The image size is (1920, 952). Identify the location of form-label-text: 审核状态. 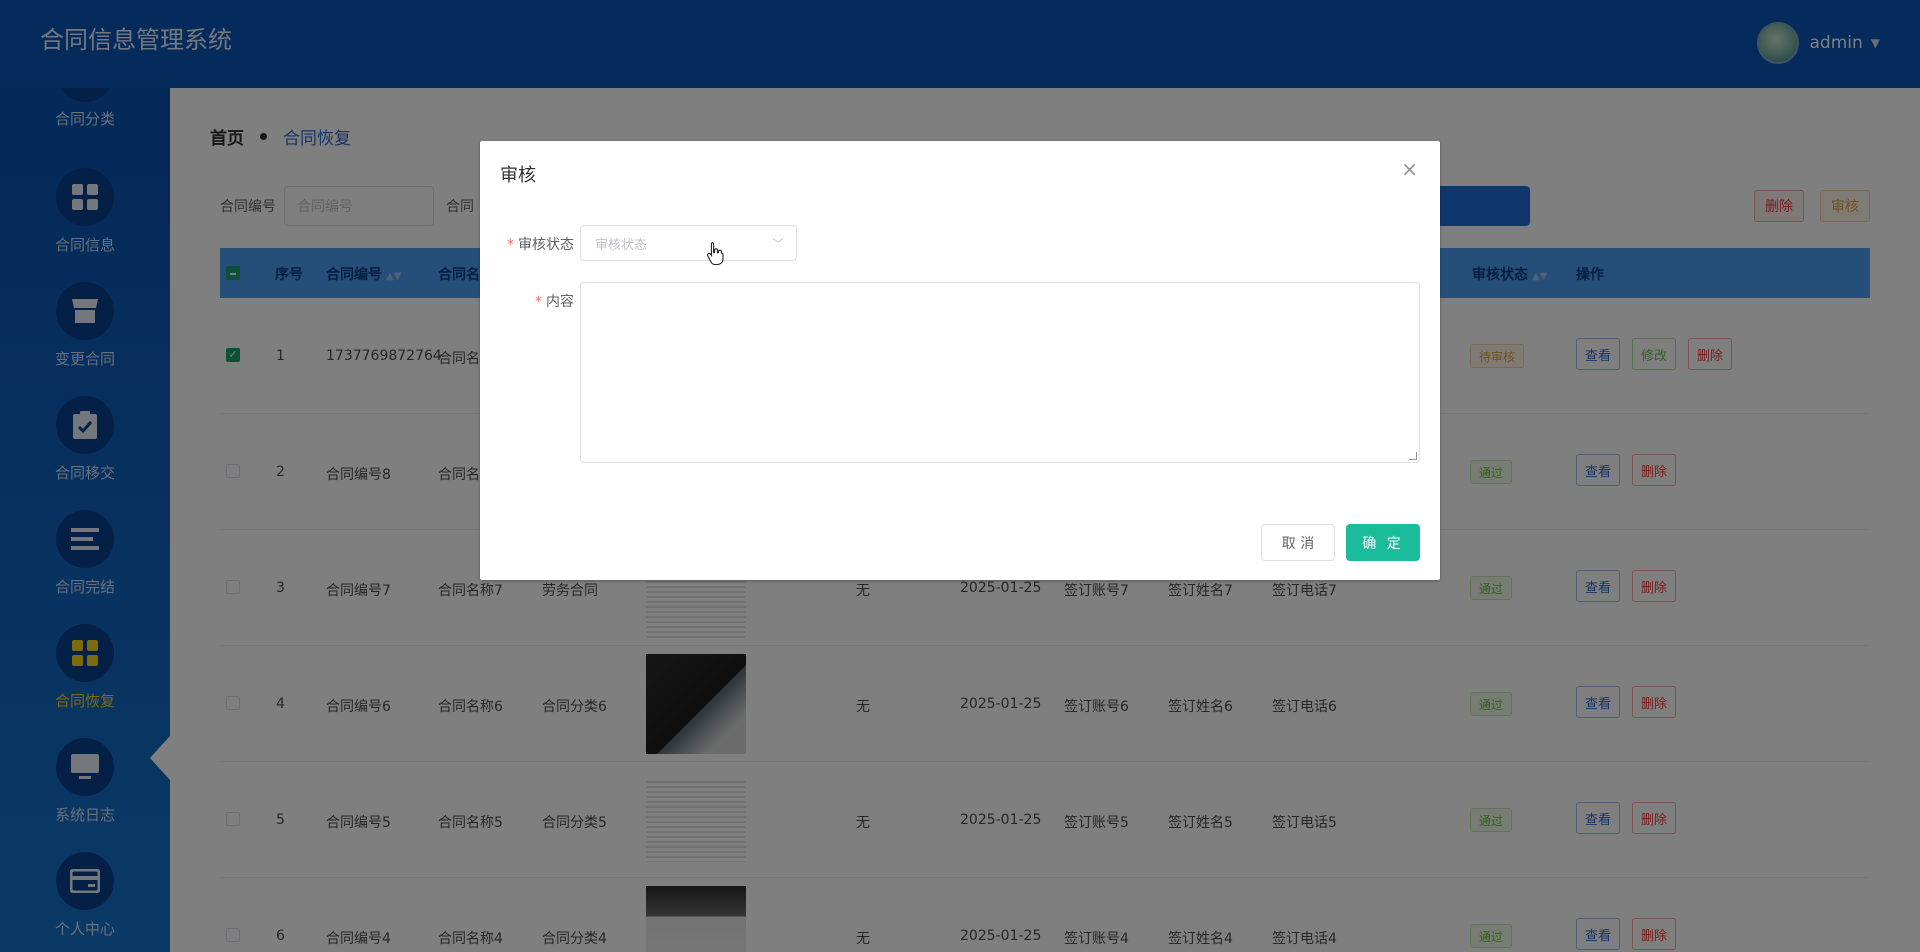
(546, 245).